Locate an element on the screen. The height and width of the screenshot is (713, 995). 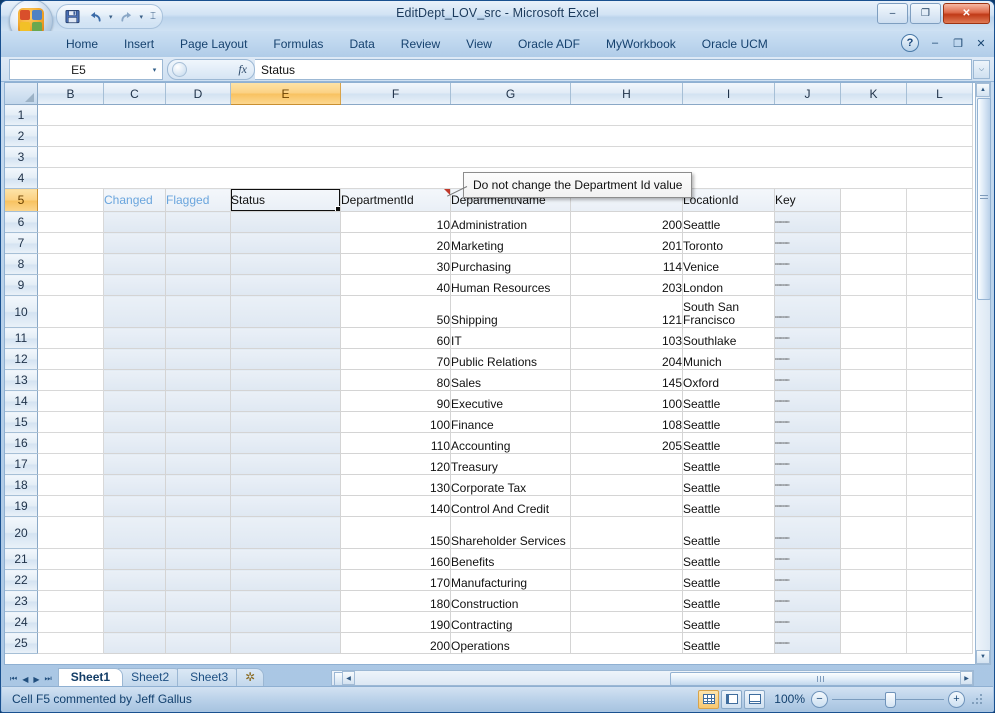
cell-G12: Public Relations is located at coordinates (510, 359).